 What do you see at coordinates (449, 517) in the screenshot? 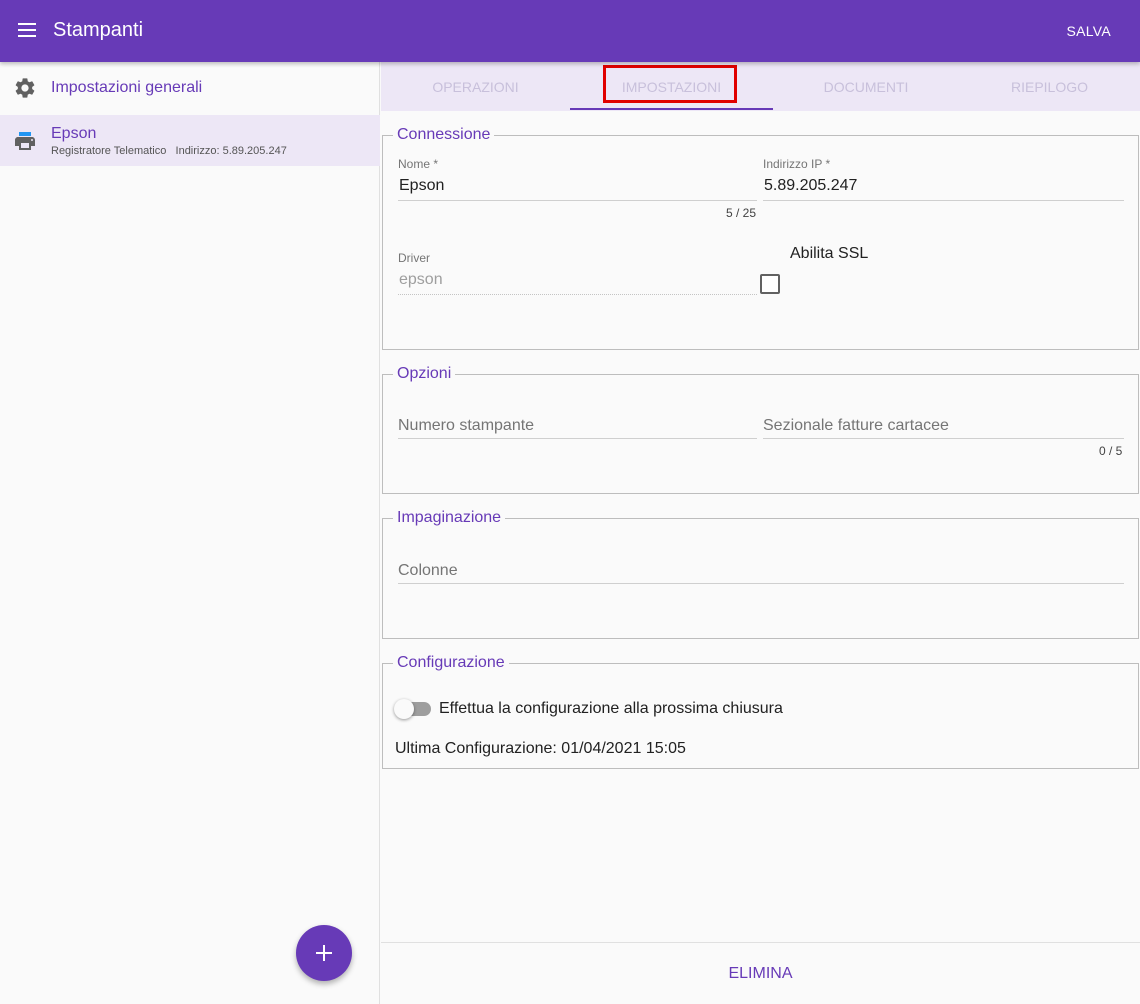
I see `section-title: Impaginazione` at bounding box center [449, 517].